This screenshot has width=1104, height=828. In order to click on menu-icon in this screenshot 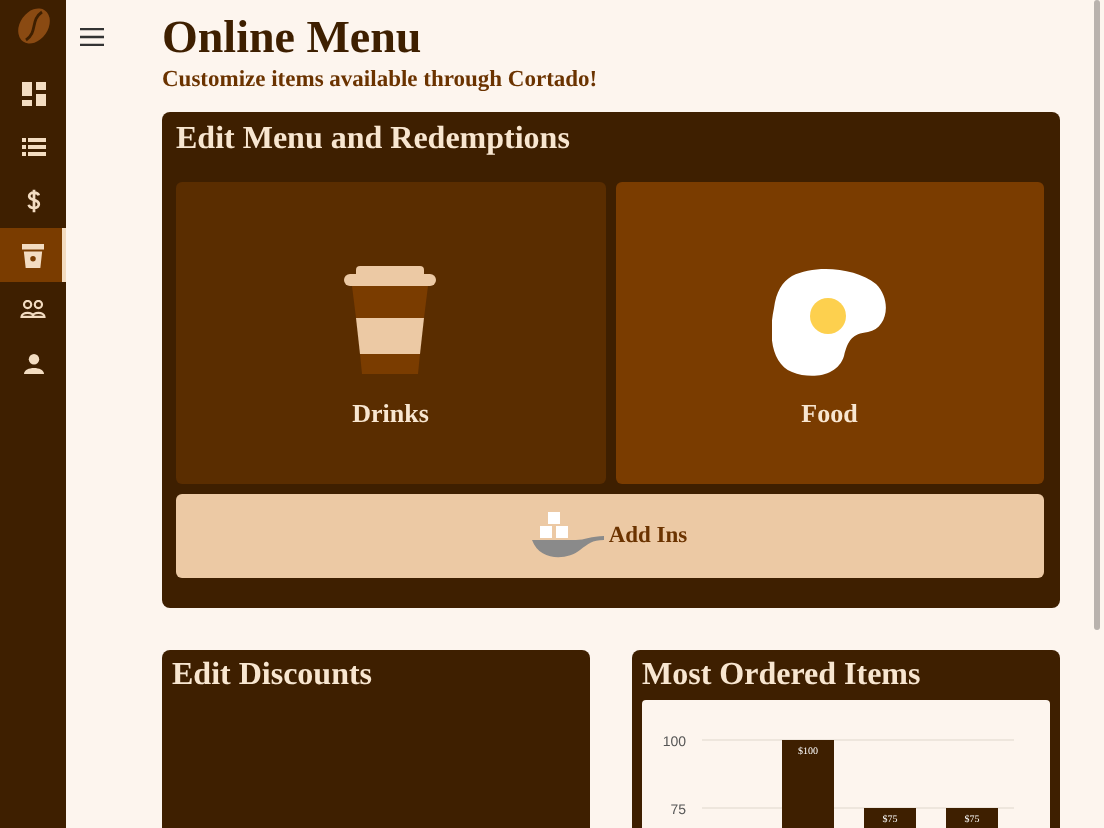, I will do `click(92, 37)`.